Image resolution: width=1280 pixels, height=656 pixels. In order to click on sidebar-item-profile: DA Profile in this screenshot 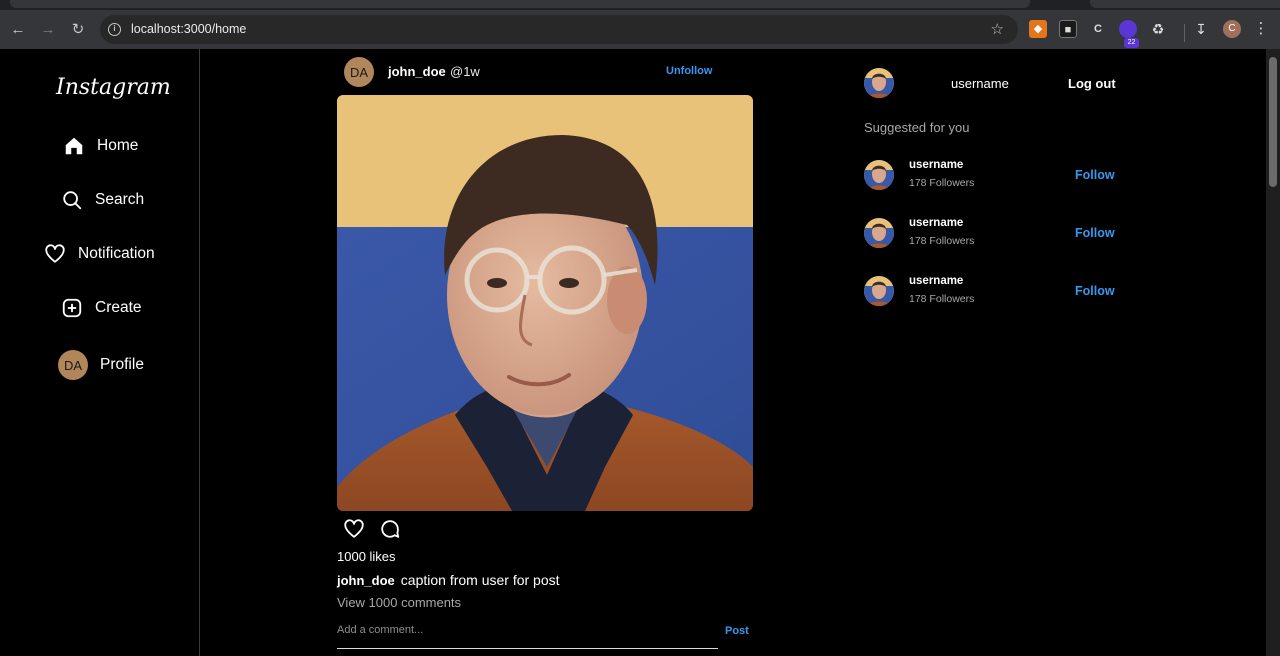, I will do `click(101, 365)`.